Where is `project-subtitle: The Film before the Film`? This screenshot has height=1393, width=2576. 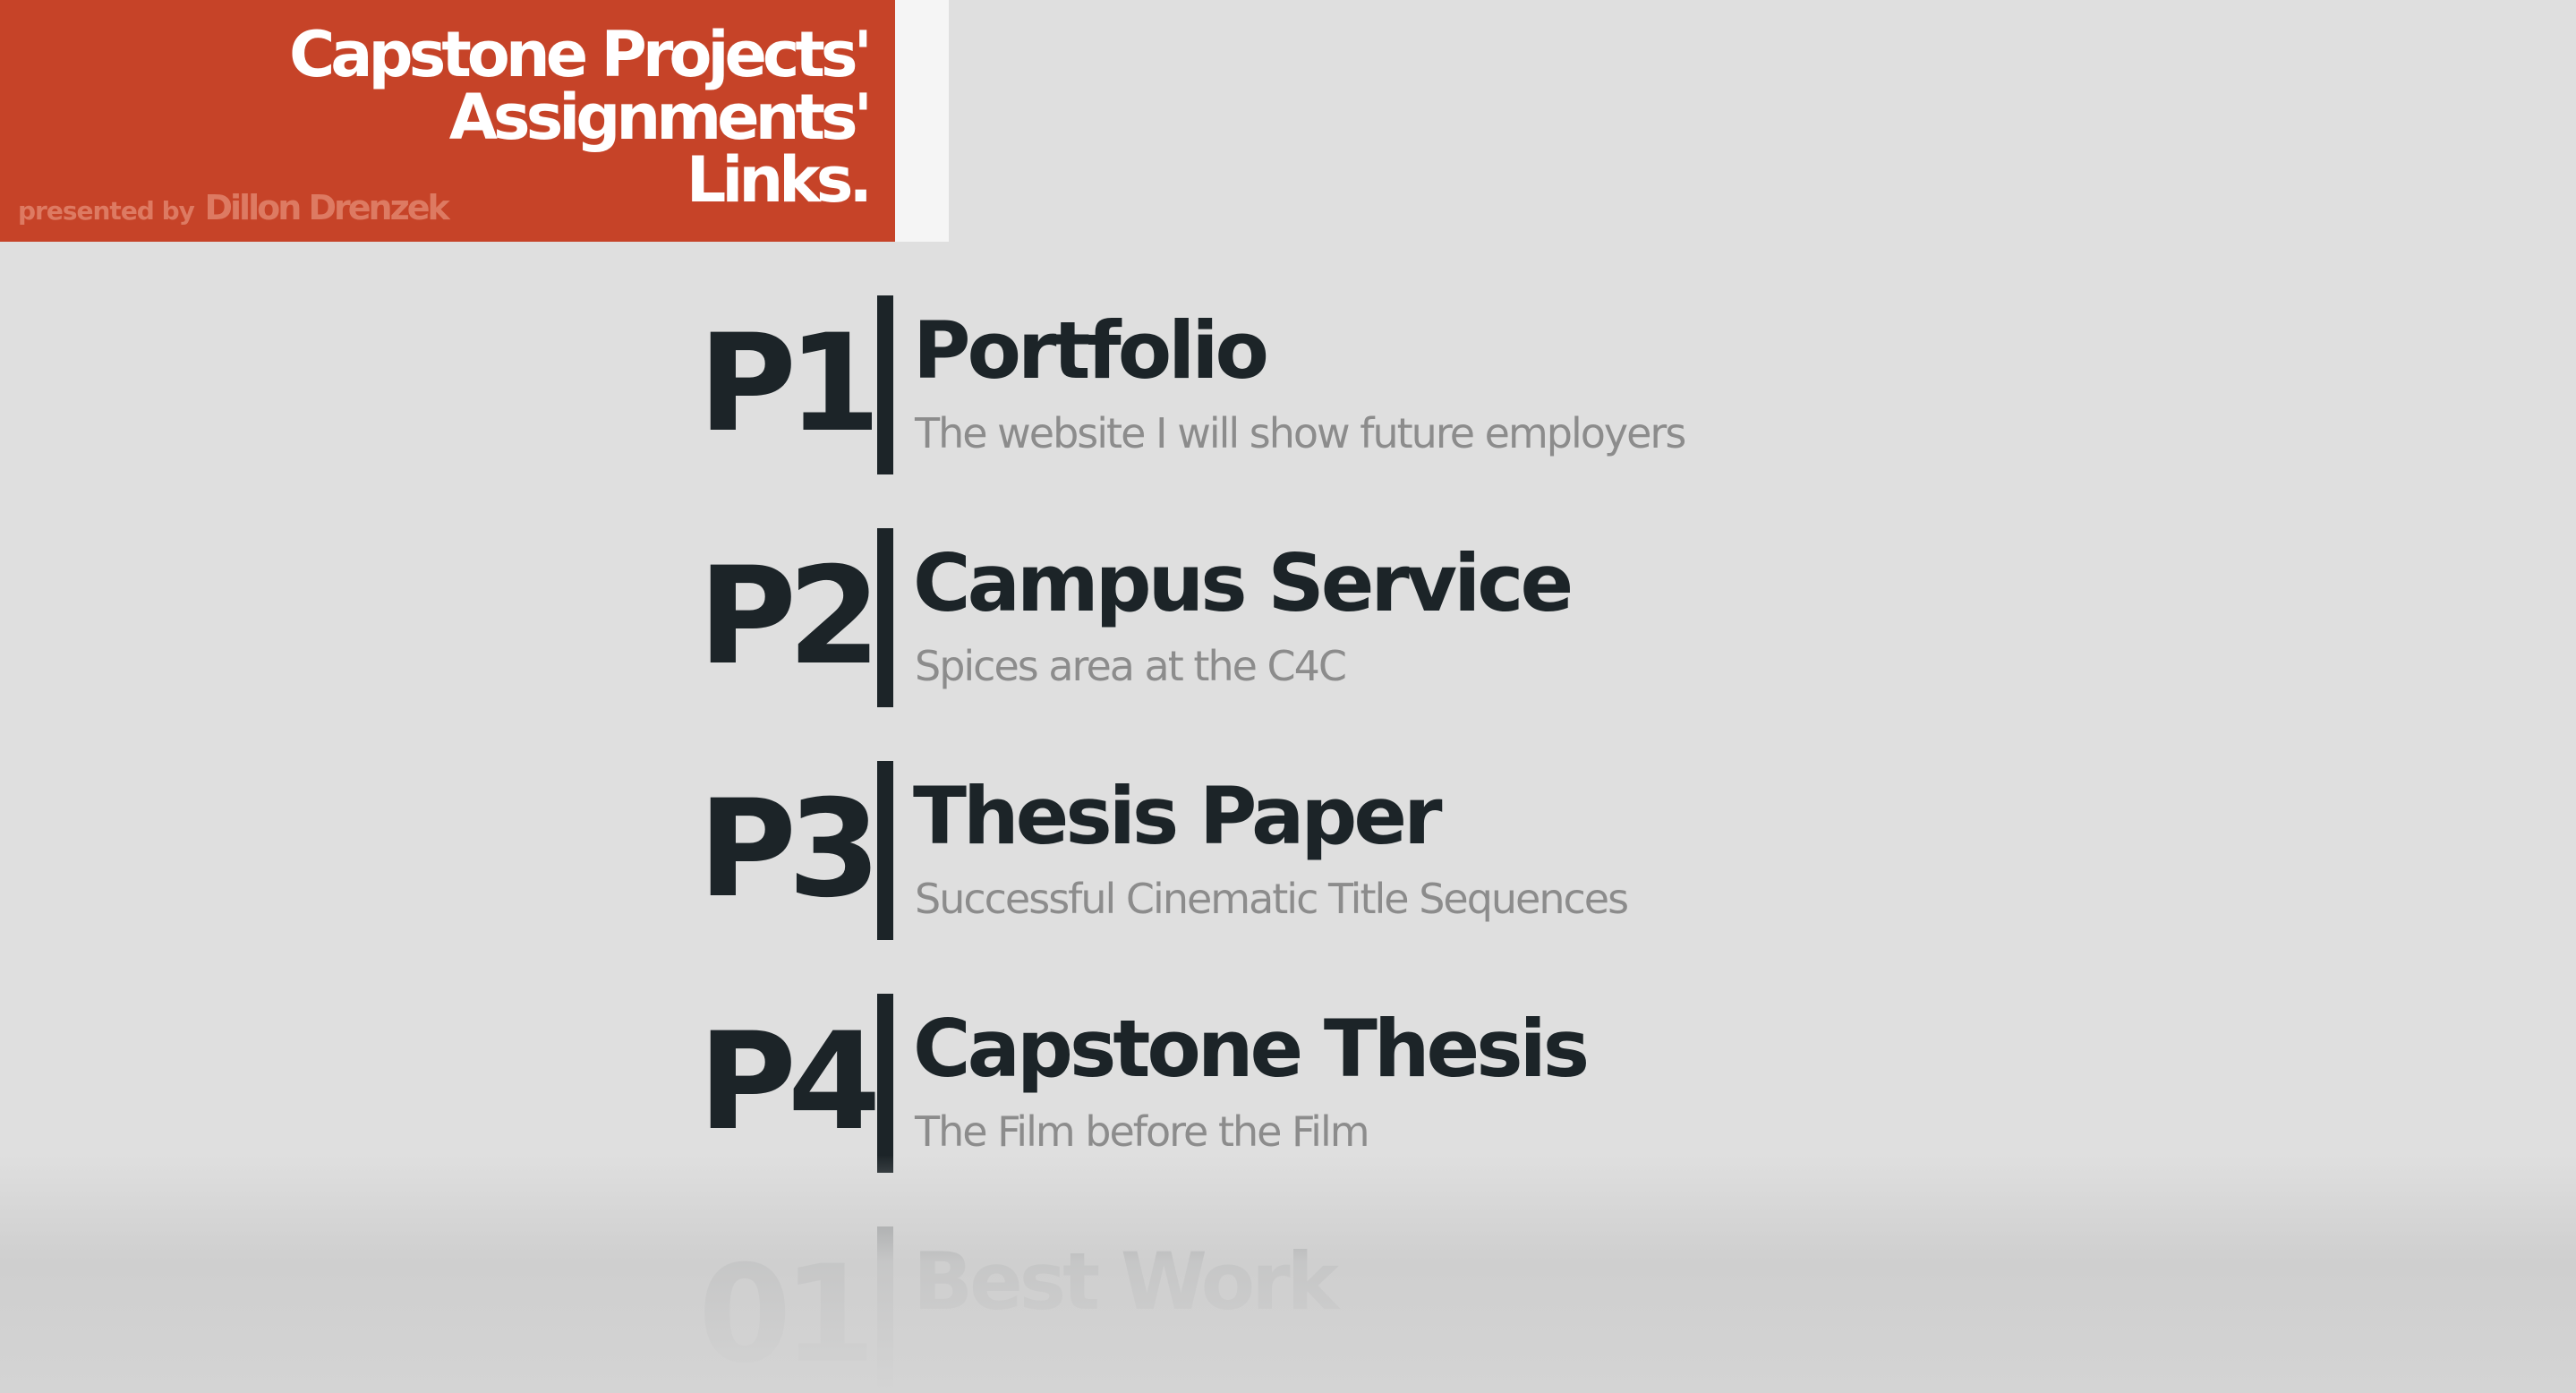 project-subtitle: The Film before the Film is located at coordinates (1142, 1132).